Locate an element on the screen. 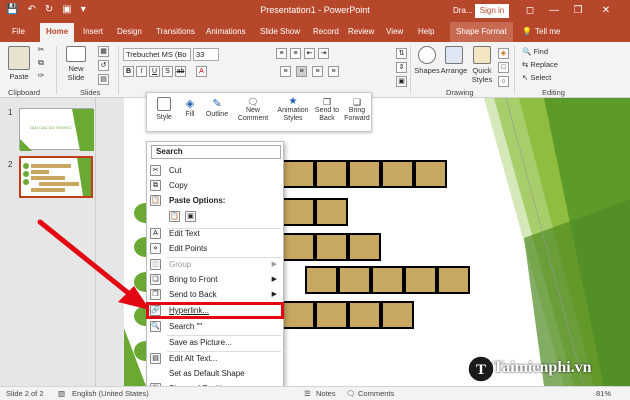  bring-forward-toolbar-button: ❏ Bring Forward is located at coordinates (357, 110).